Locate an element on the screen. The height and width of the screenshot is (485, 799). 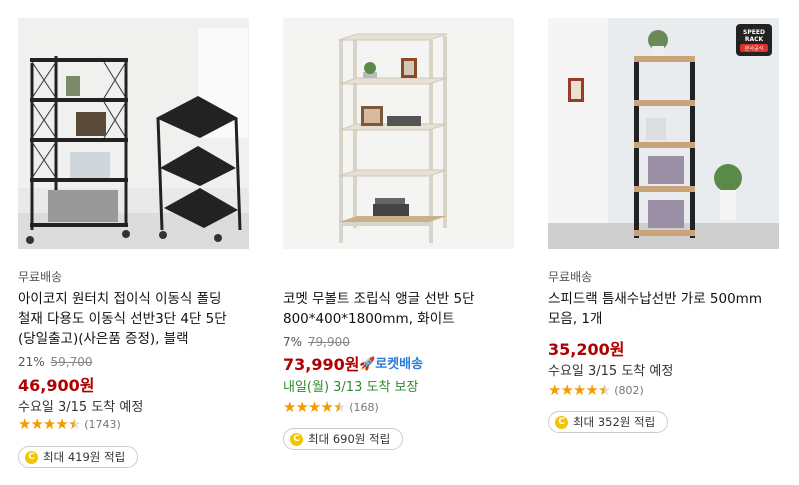
reward-text: 최대 352원 적립 is located at coordinates (614, 422).